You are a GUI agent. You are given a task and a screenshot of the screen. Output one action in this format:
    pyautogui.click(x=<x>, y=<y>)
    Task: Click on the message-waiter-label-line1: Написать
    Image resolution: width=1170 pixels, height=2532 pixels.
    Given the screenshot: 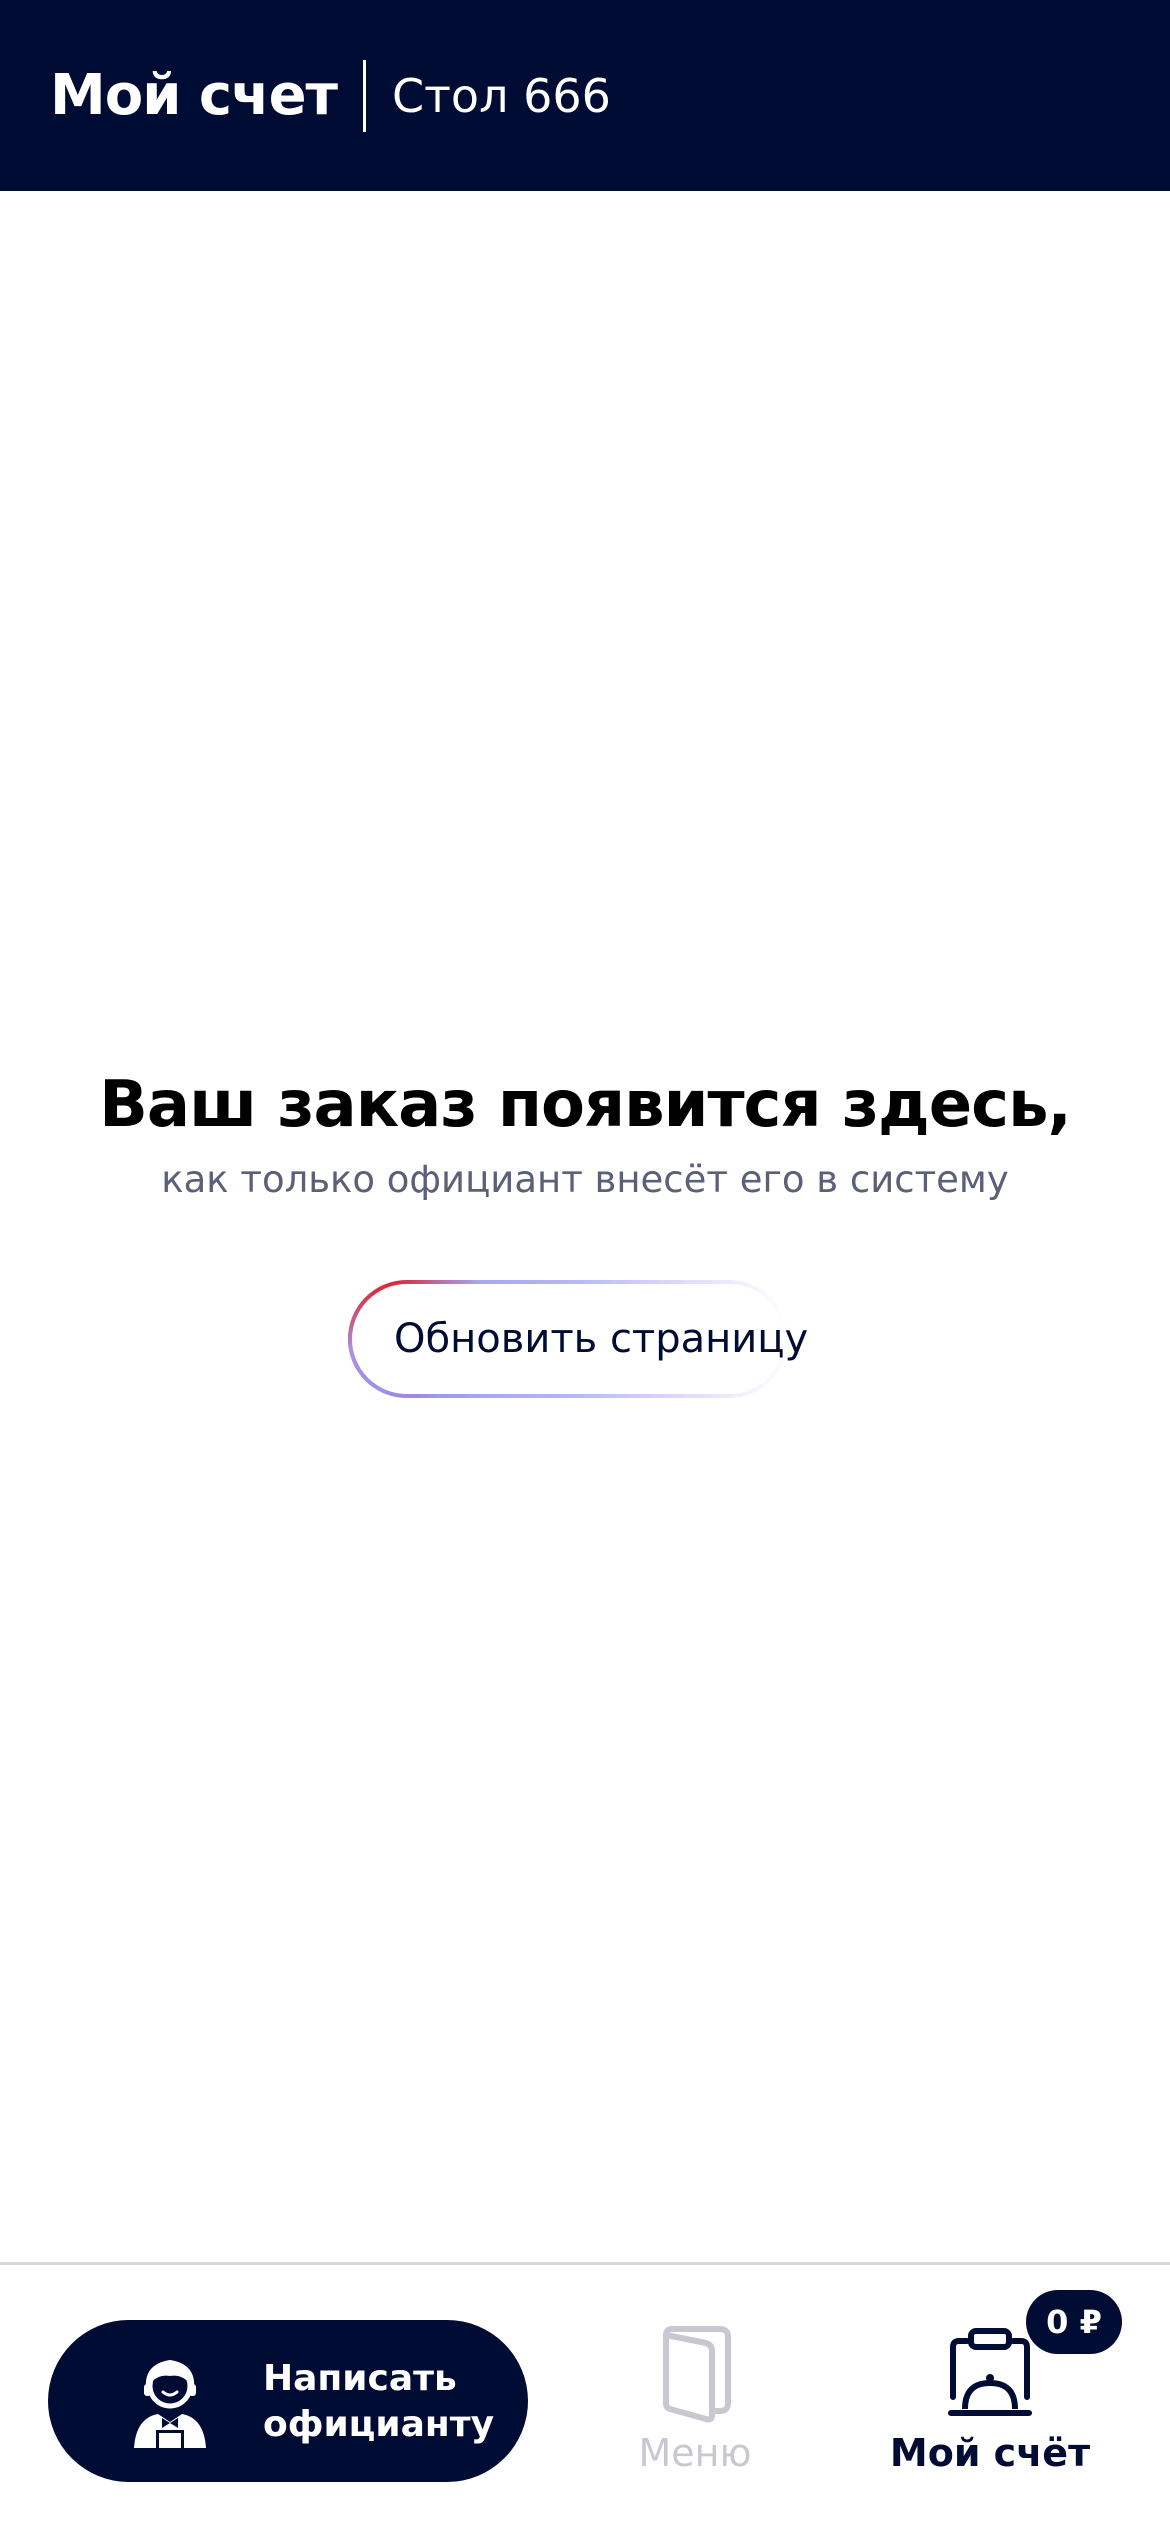 What is the action you would take?
    pyautogui.click(x=360, y=2378)
    